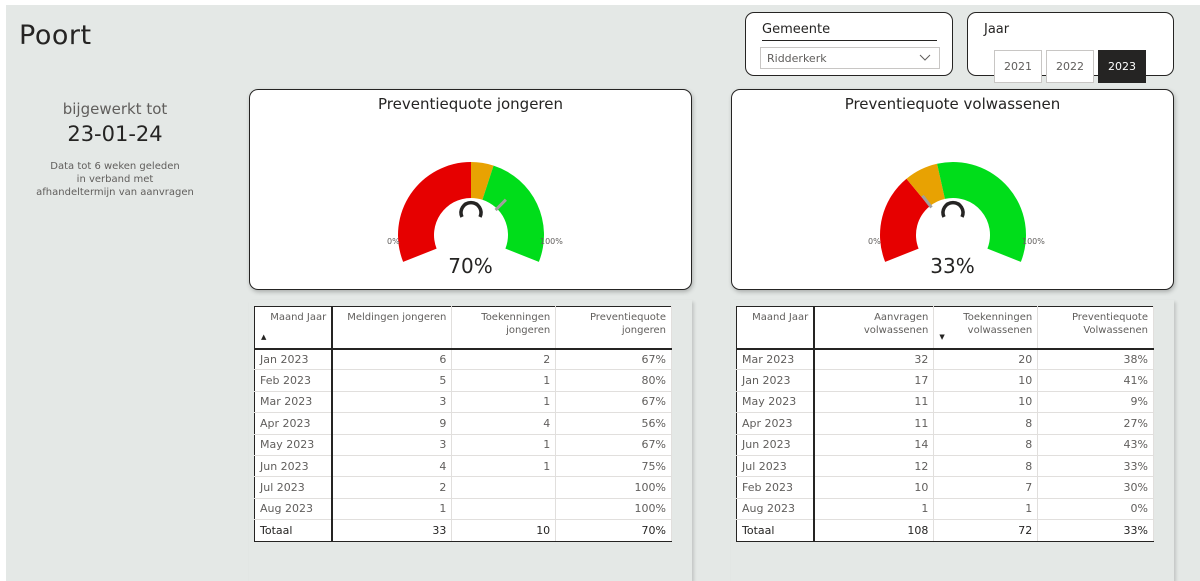  What do you see at coordinates (952, 189) in the screenshot?
I see `gauge-card-volwassenen: Preventiequote volwassenen 0% 100% 33%` at bounding box center [952, 189].